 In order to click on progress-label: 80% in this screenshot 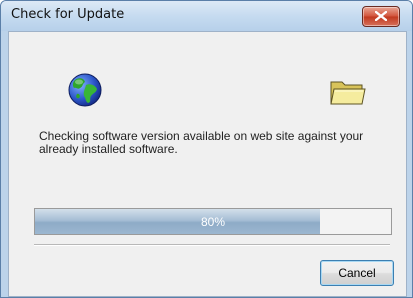, I will do `click(213, 222)`.